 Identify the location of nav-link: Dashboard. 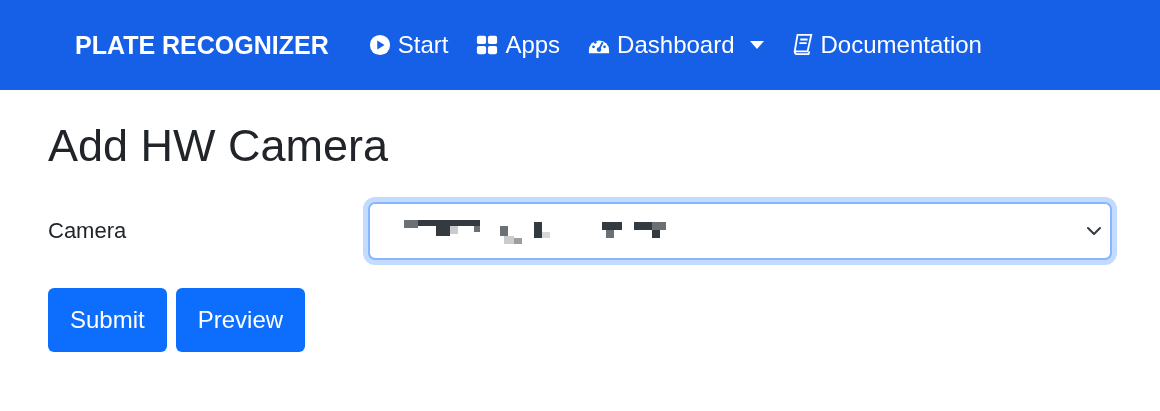
(676, 45).